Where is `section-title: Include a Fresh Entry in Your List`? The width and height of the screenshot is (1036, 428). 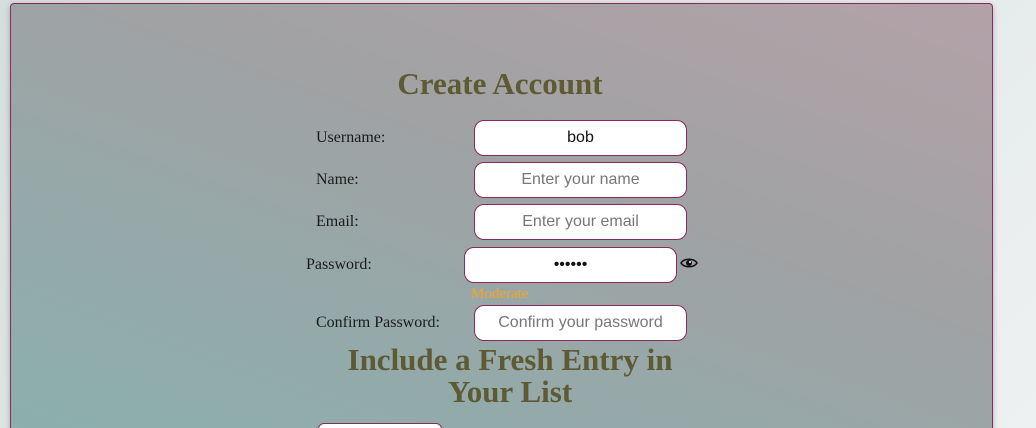 section-title: Include a Fresh Entry in Your List is located at coordinates (510, 375).